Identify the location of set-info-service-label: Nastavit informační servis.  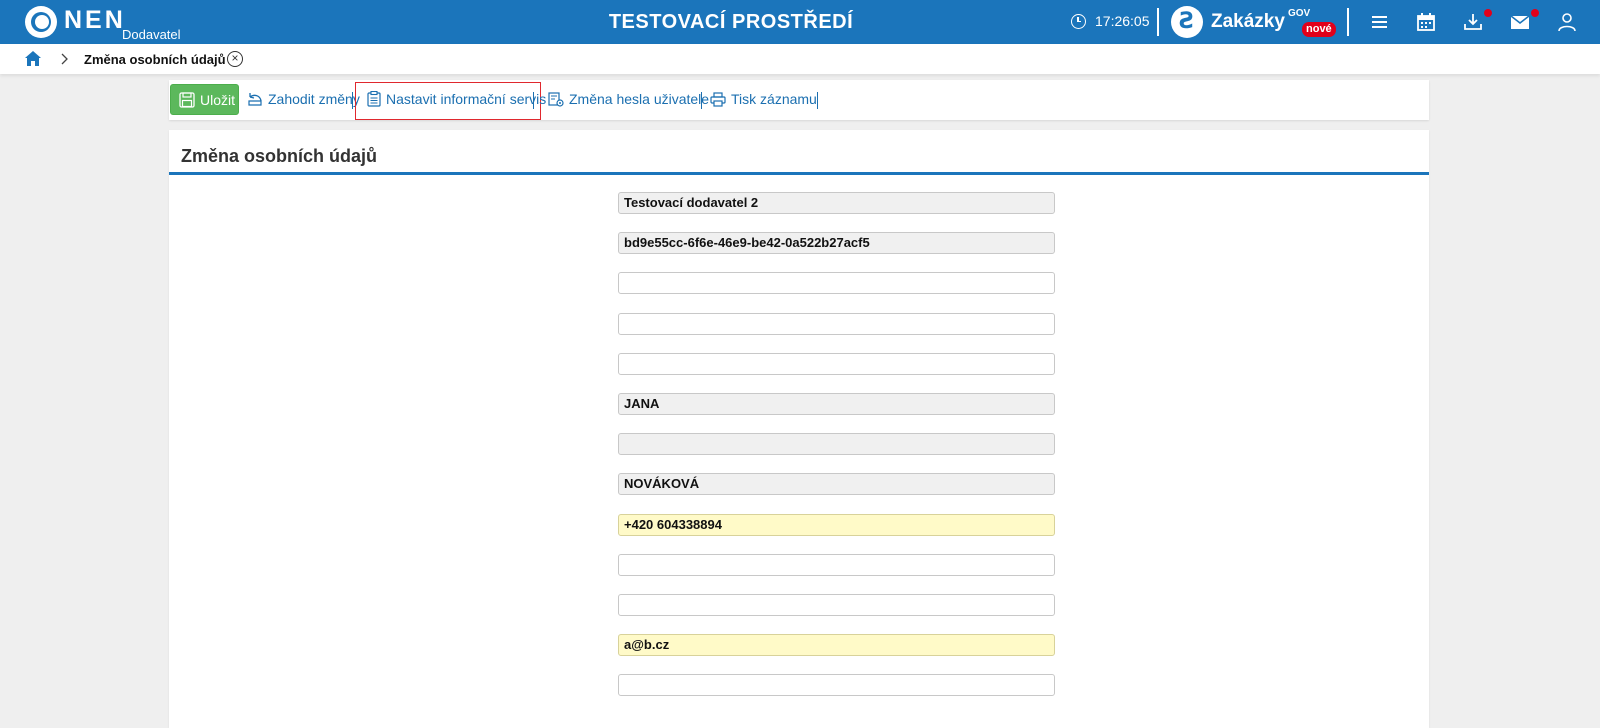
(466, 99).